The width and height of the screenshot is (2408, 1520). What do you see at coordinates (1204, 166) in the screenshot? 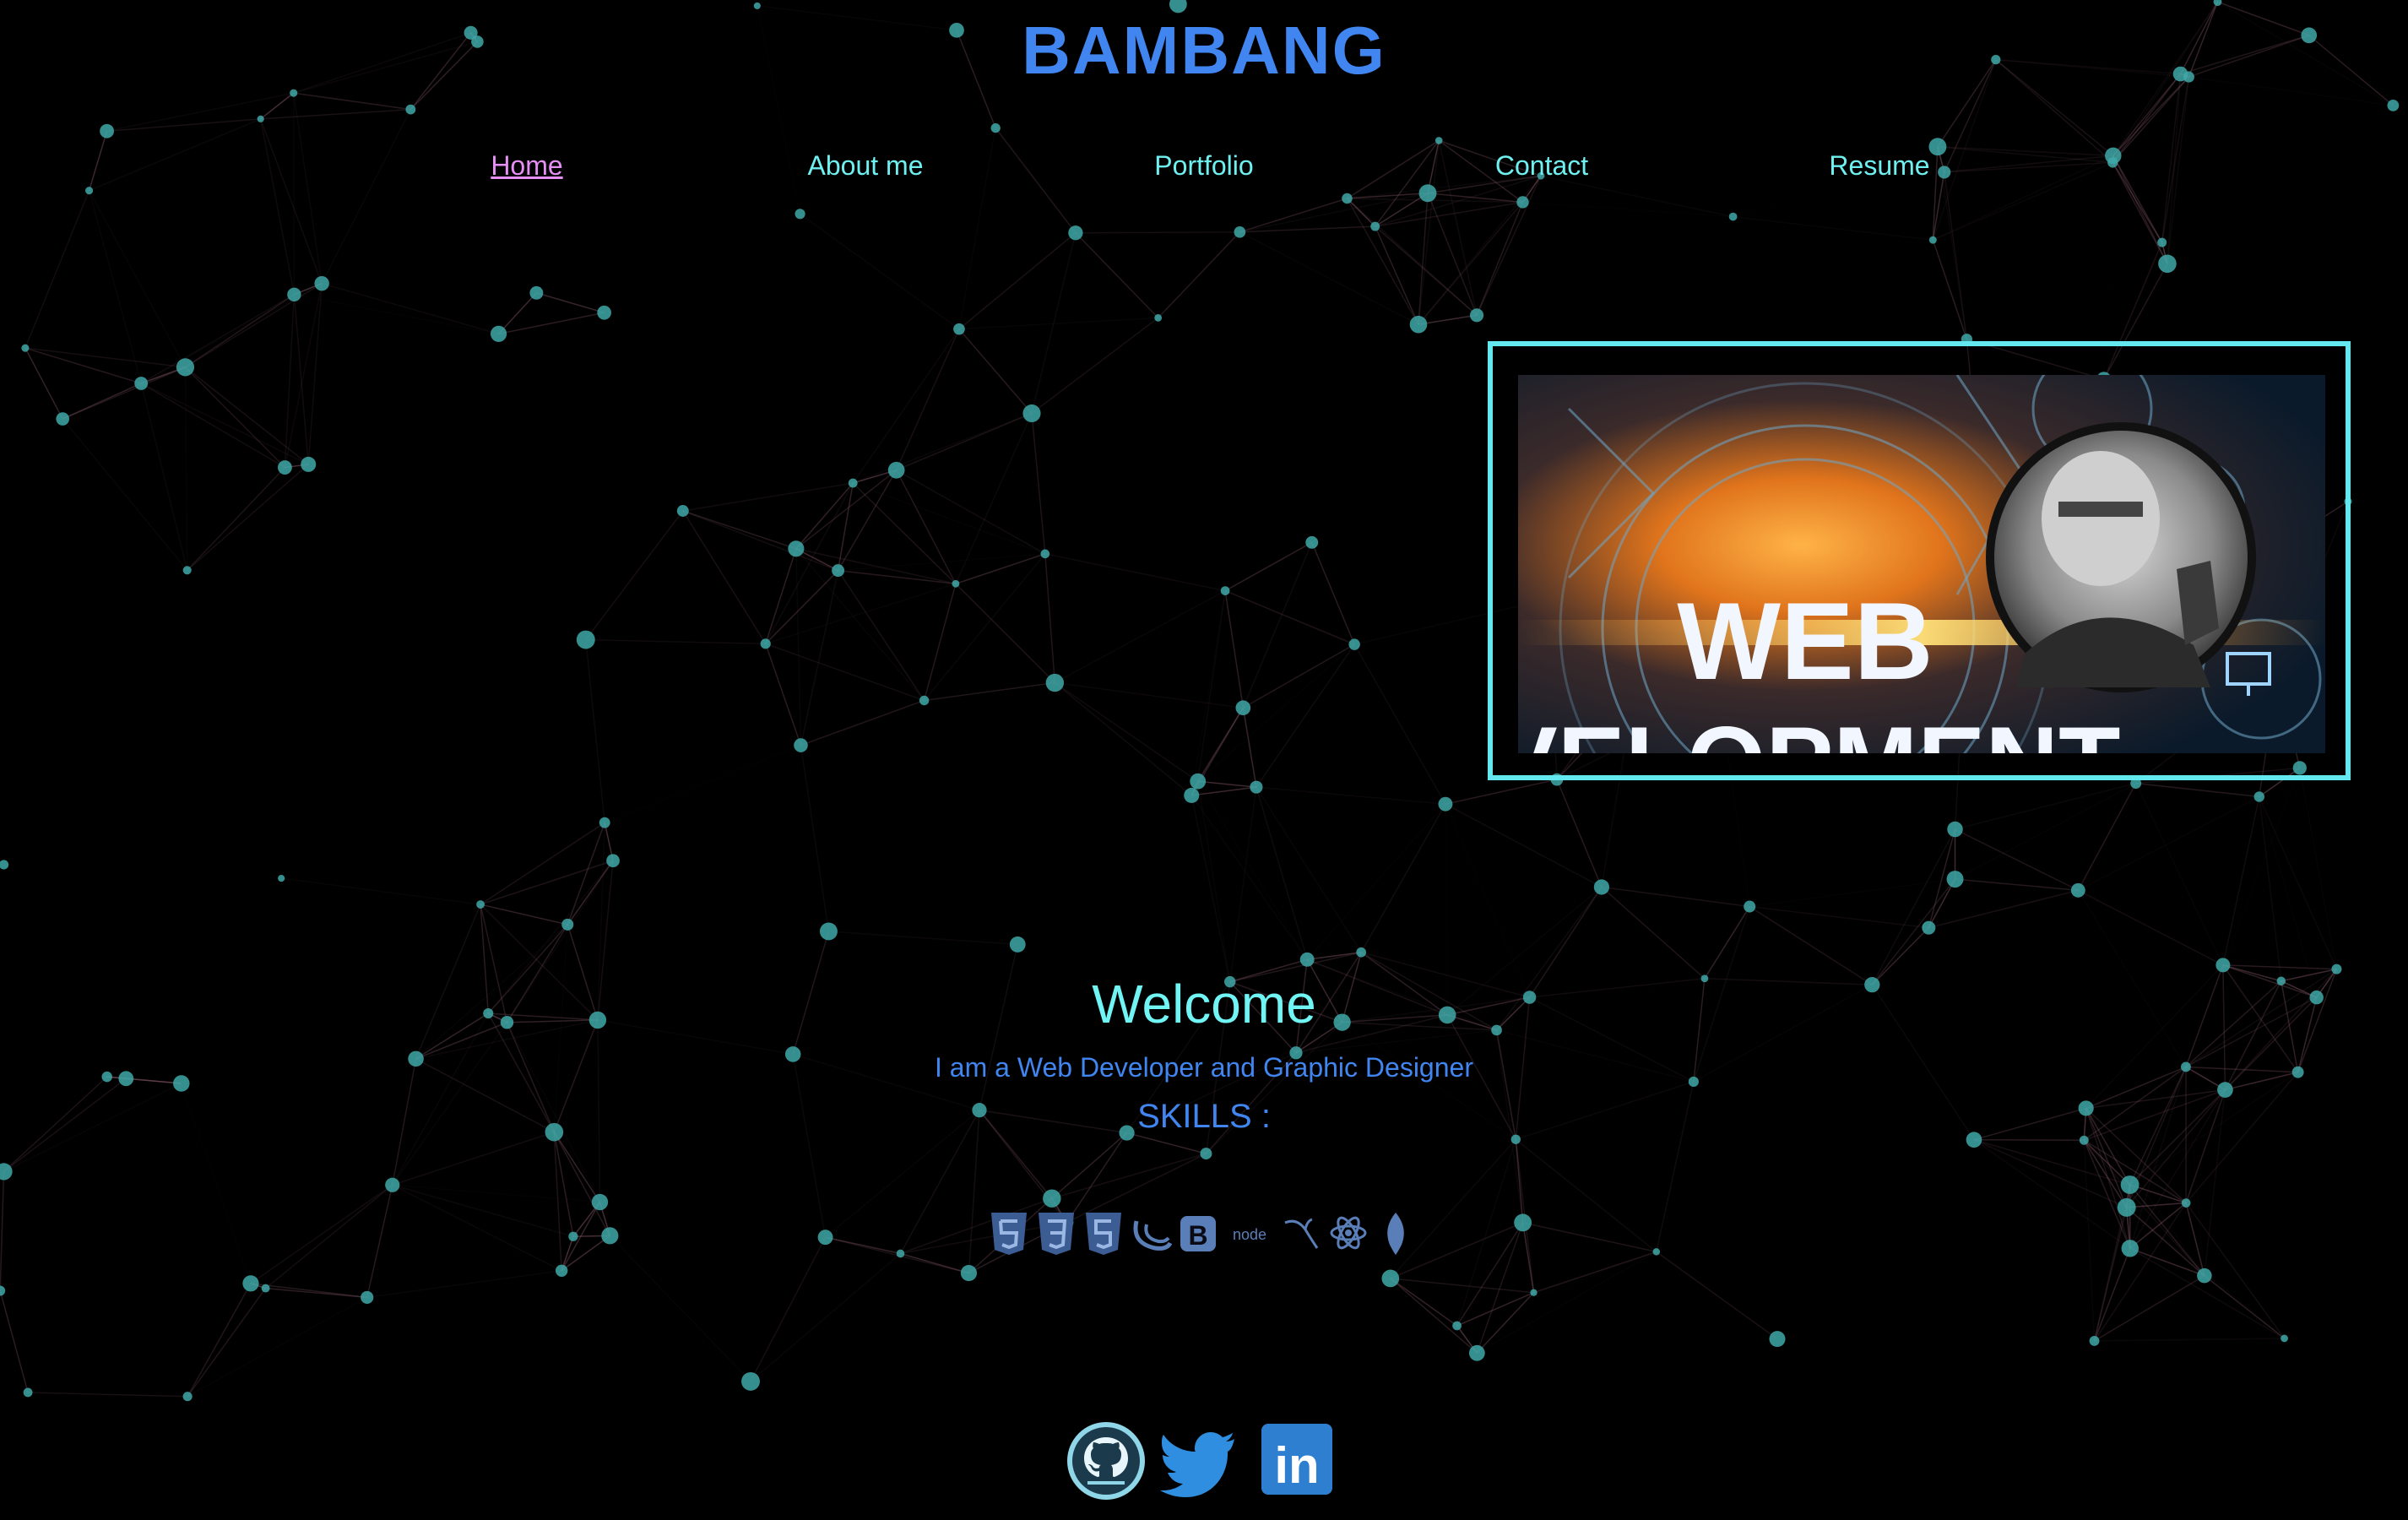
I see `nav-portfolio: Portfolio` at bounding box center [1204, 166].